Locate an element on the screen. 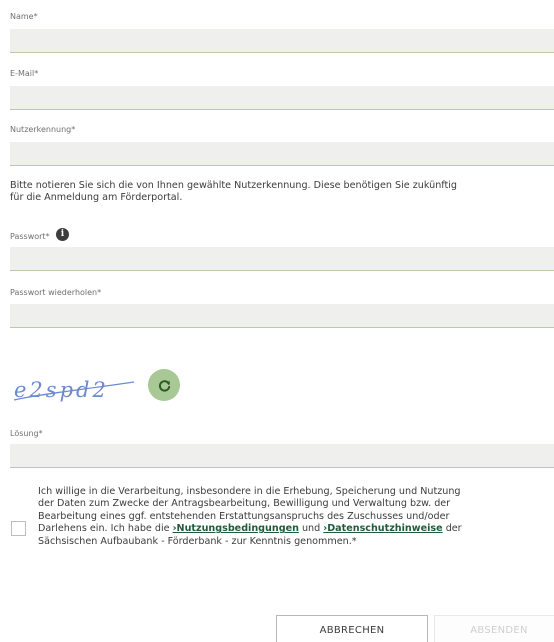 This screenshot has width=554, height=642. password-label: Passwort* is located at coordinates (30, 236).